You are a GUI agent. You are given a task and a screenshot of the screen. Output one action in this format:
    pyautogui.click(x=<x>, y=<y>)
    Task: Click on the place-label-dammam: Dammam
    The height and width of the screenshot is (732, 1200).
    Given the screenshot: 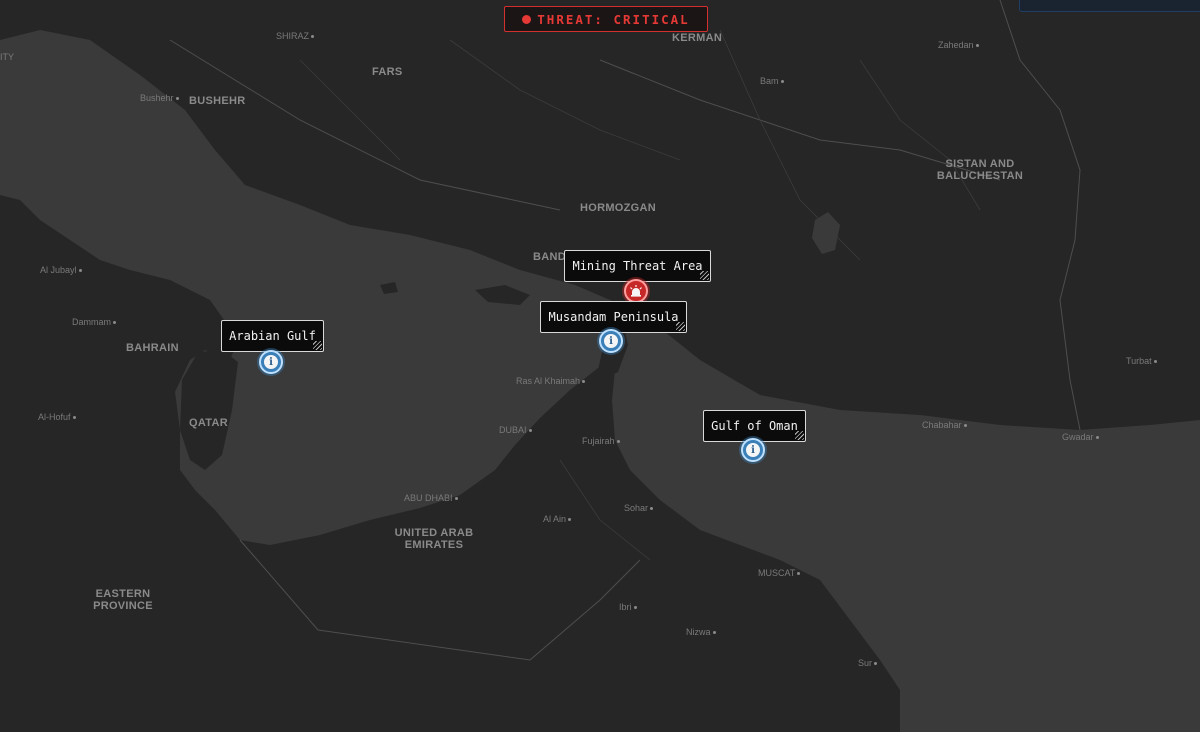 What is the action you would take?
    pyautogui.click(x=95, y=322)
    